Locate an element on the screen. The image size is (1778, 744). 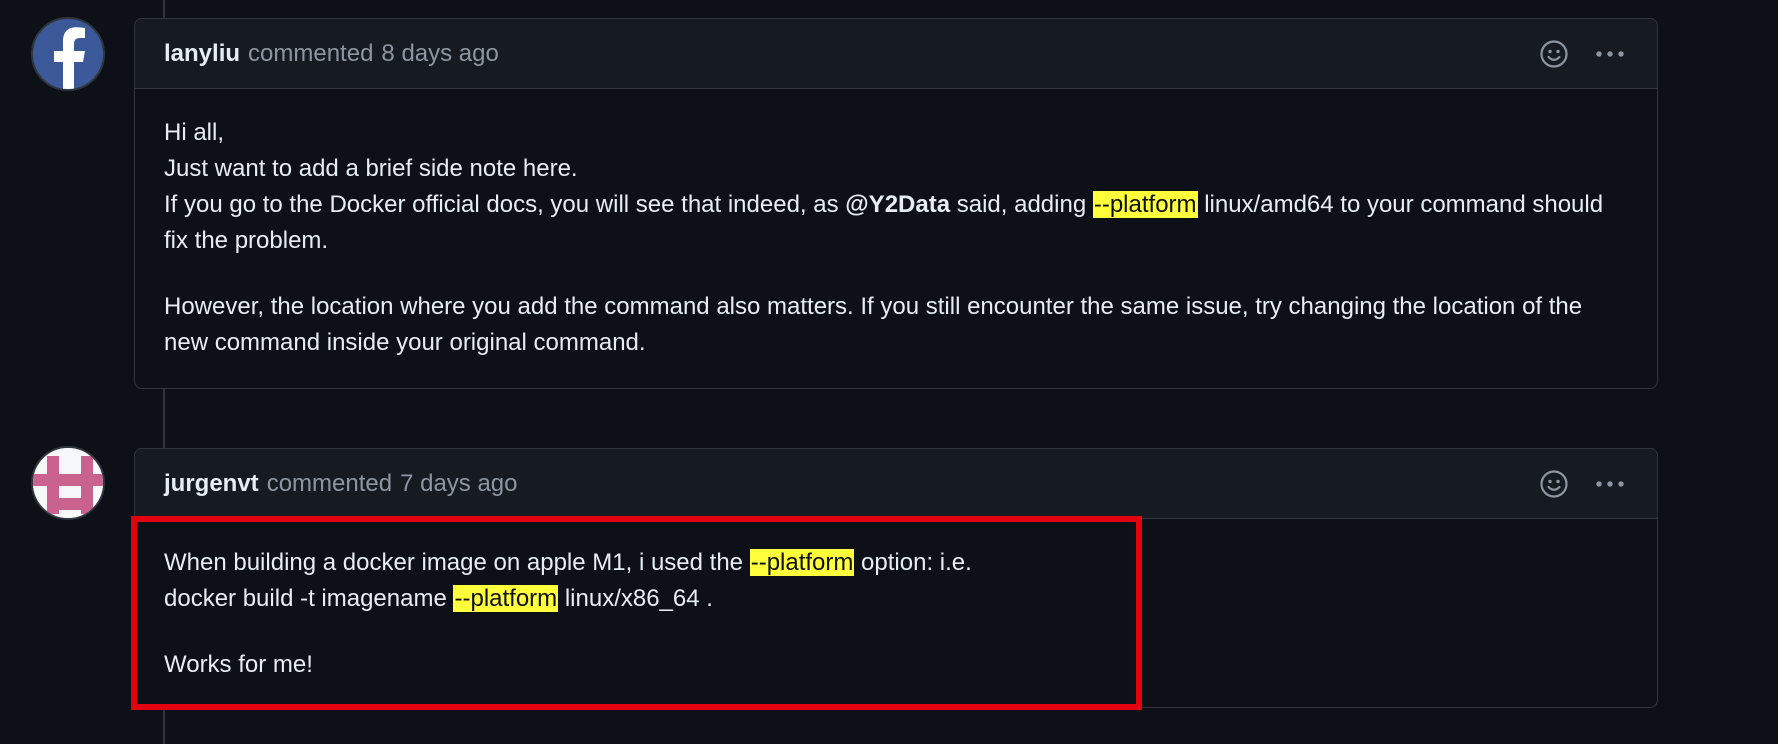
body-text: Just want to add a brief side note here. is located at coordinates (371, 168).